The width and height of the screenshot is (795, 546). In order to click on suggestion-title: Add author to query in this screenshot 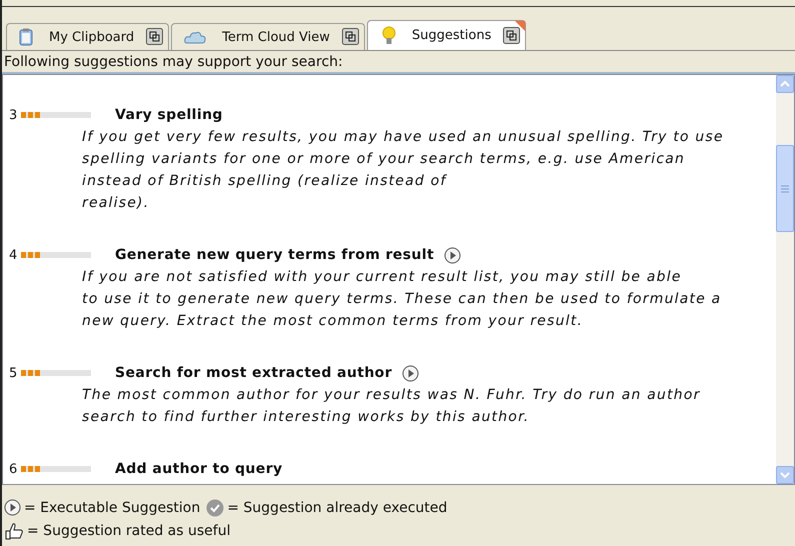, I will do `click(199, 469)`.